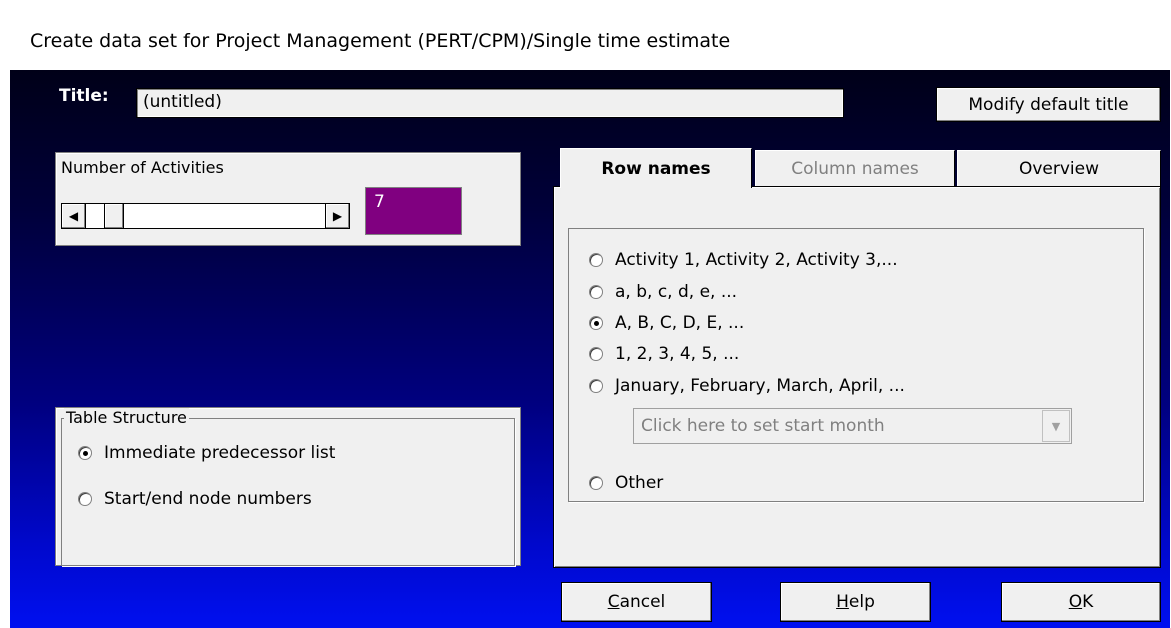 Image resolution: width=1171 pixels, height=628 pixels. I want to click on number-of-activities-label: Number of Activities, so click(142, 167).